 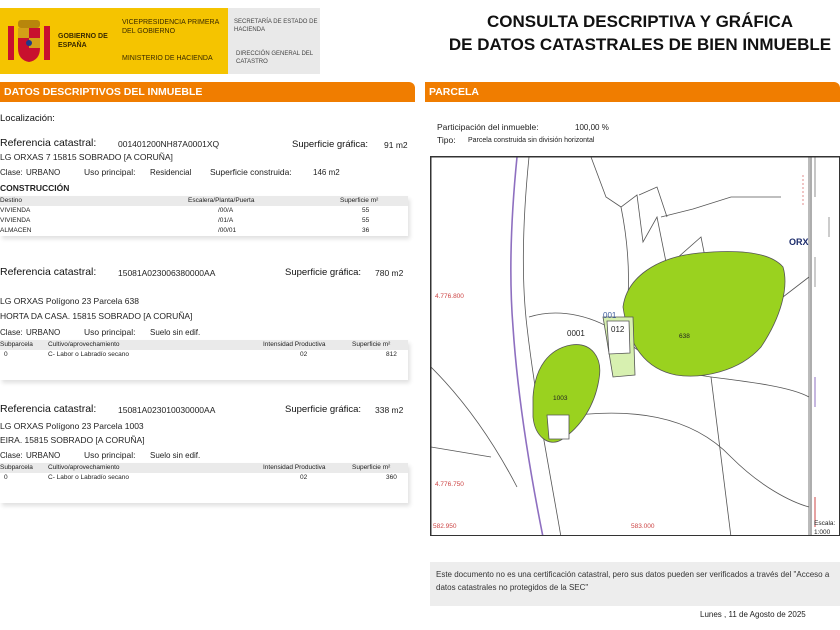 What do you see at coordinates (29, 41) in the screenshot?
I see `coat-of-arms-icon` at bounding box center [29, 41].